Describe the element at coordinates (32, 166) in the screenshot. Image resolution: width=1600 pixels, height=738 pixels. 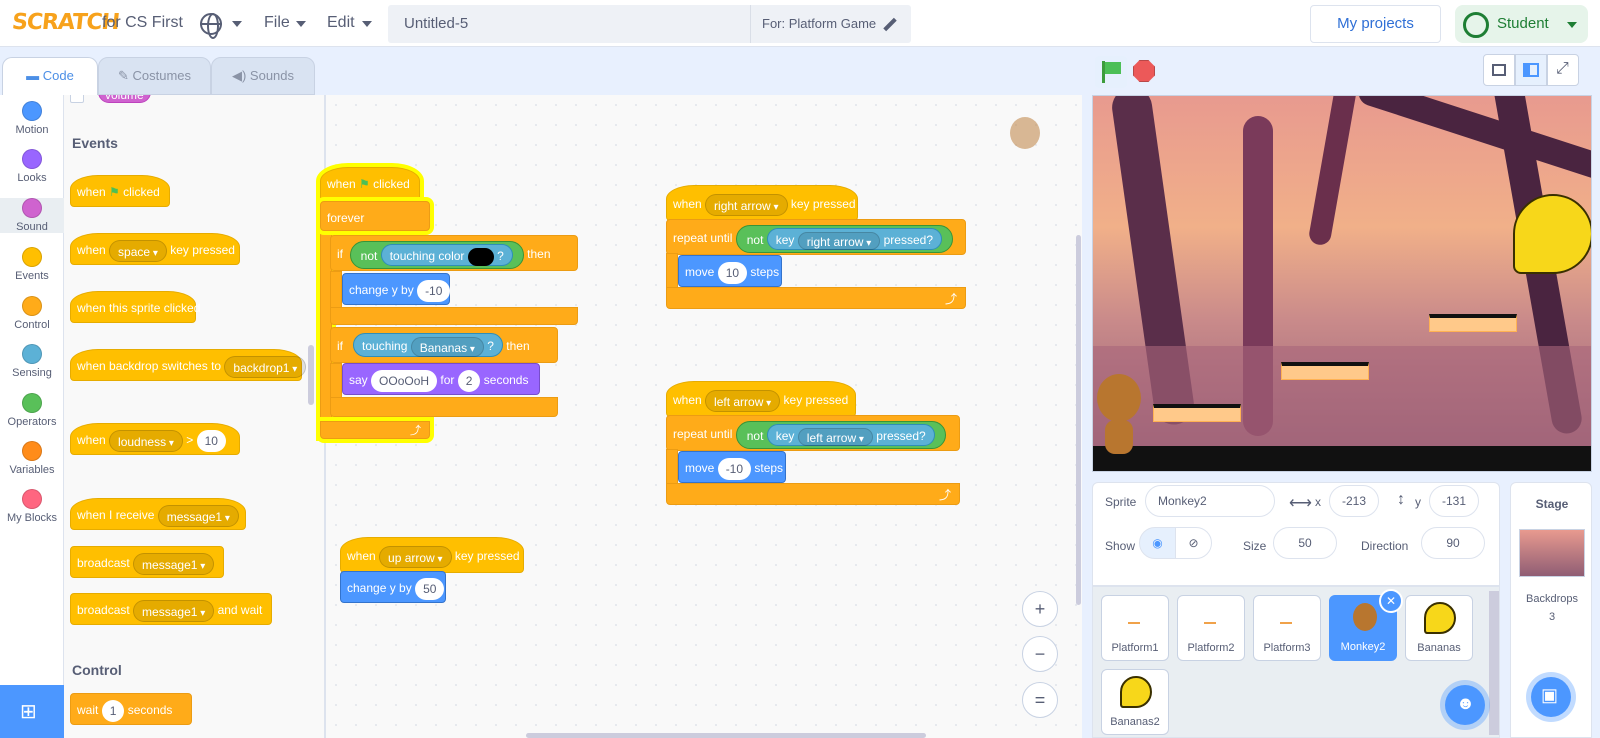
I see `category-looks: Looks` at that location.